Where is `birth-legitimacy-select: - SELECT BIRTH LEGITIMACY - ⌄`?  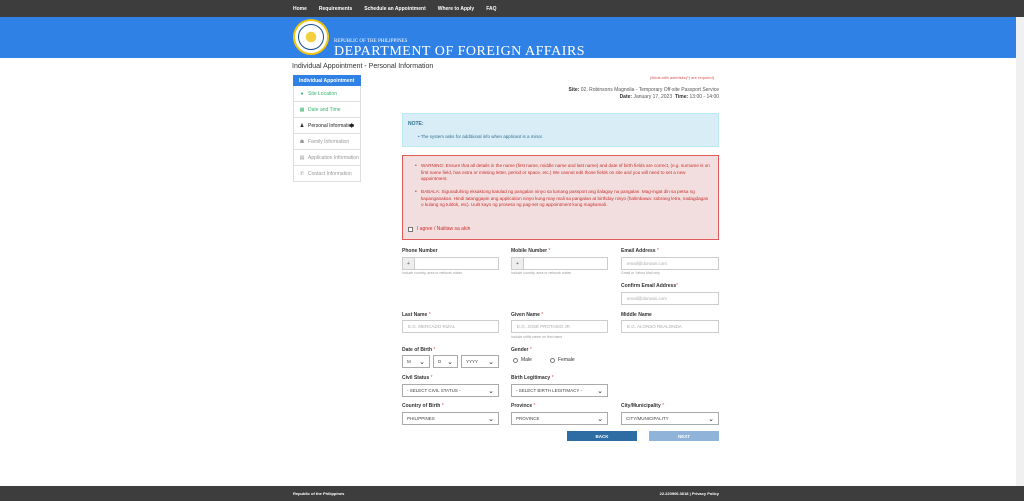
birth-legitimacy-select: - SELECT BIRTH LEGITIMACY - ⌄ is located at coordinates (559, 390).